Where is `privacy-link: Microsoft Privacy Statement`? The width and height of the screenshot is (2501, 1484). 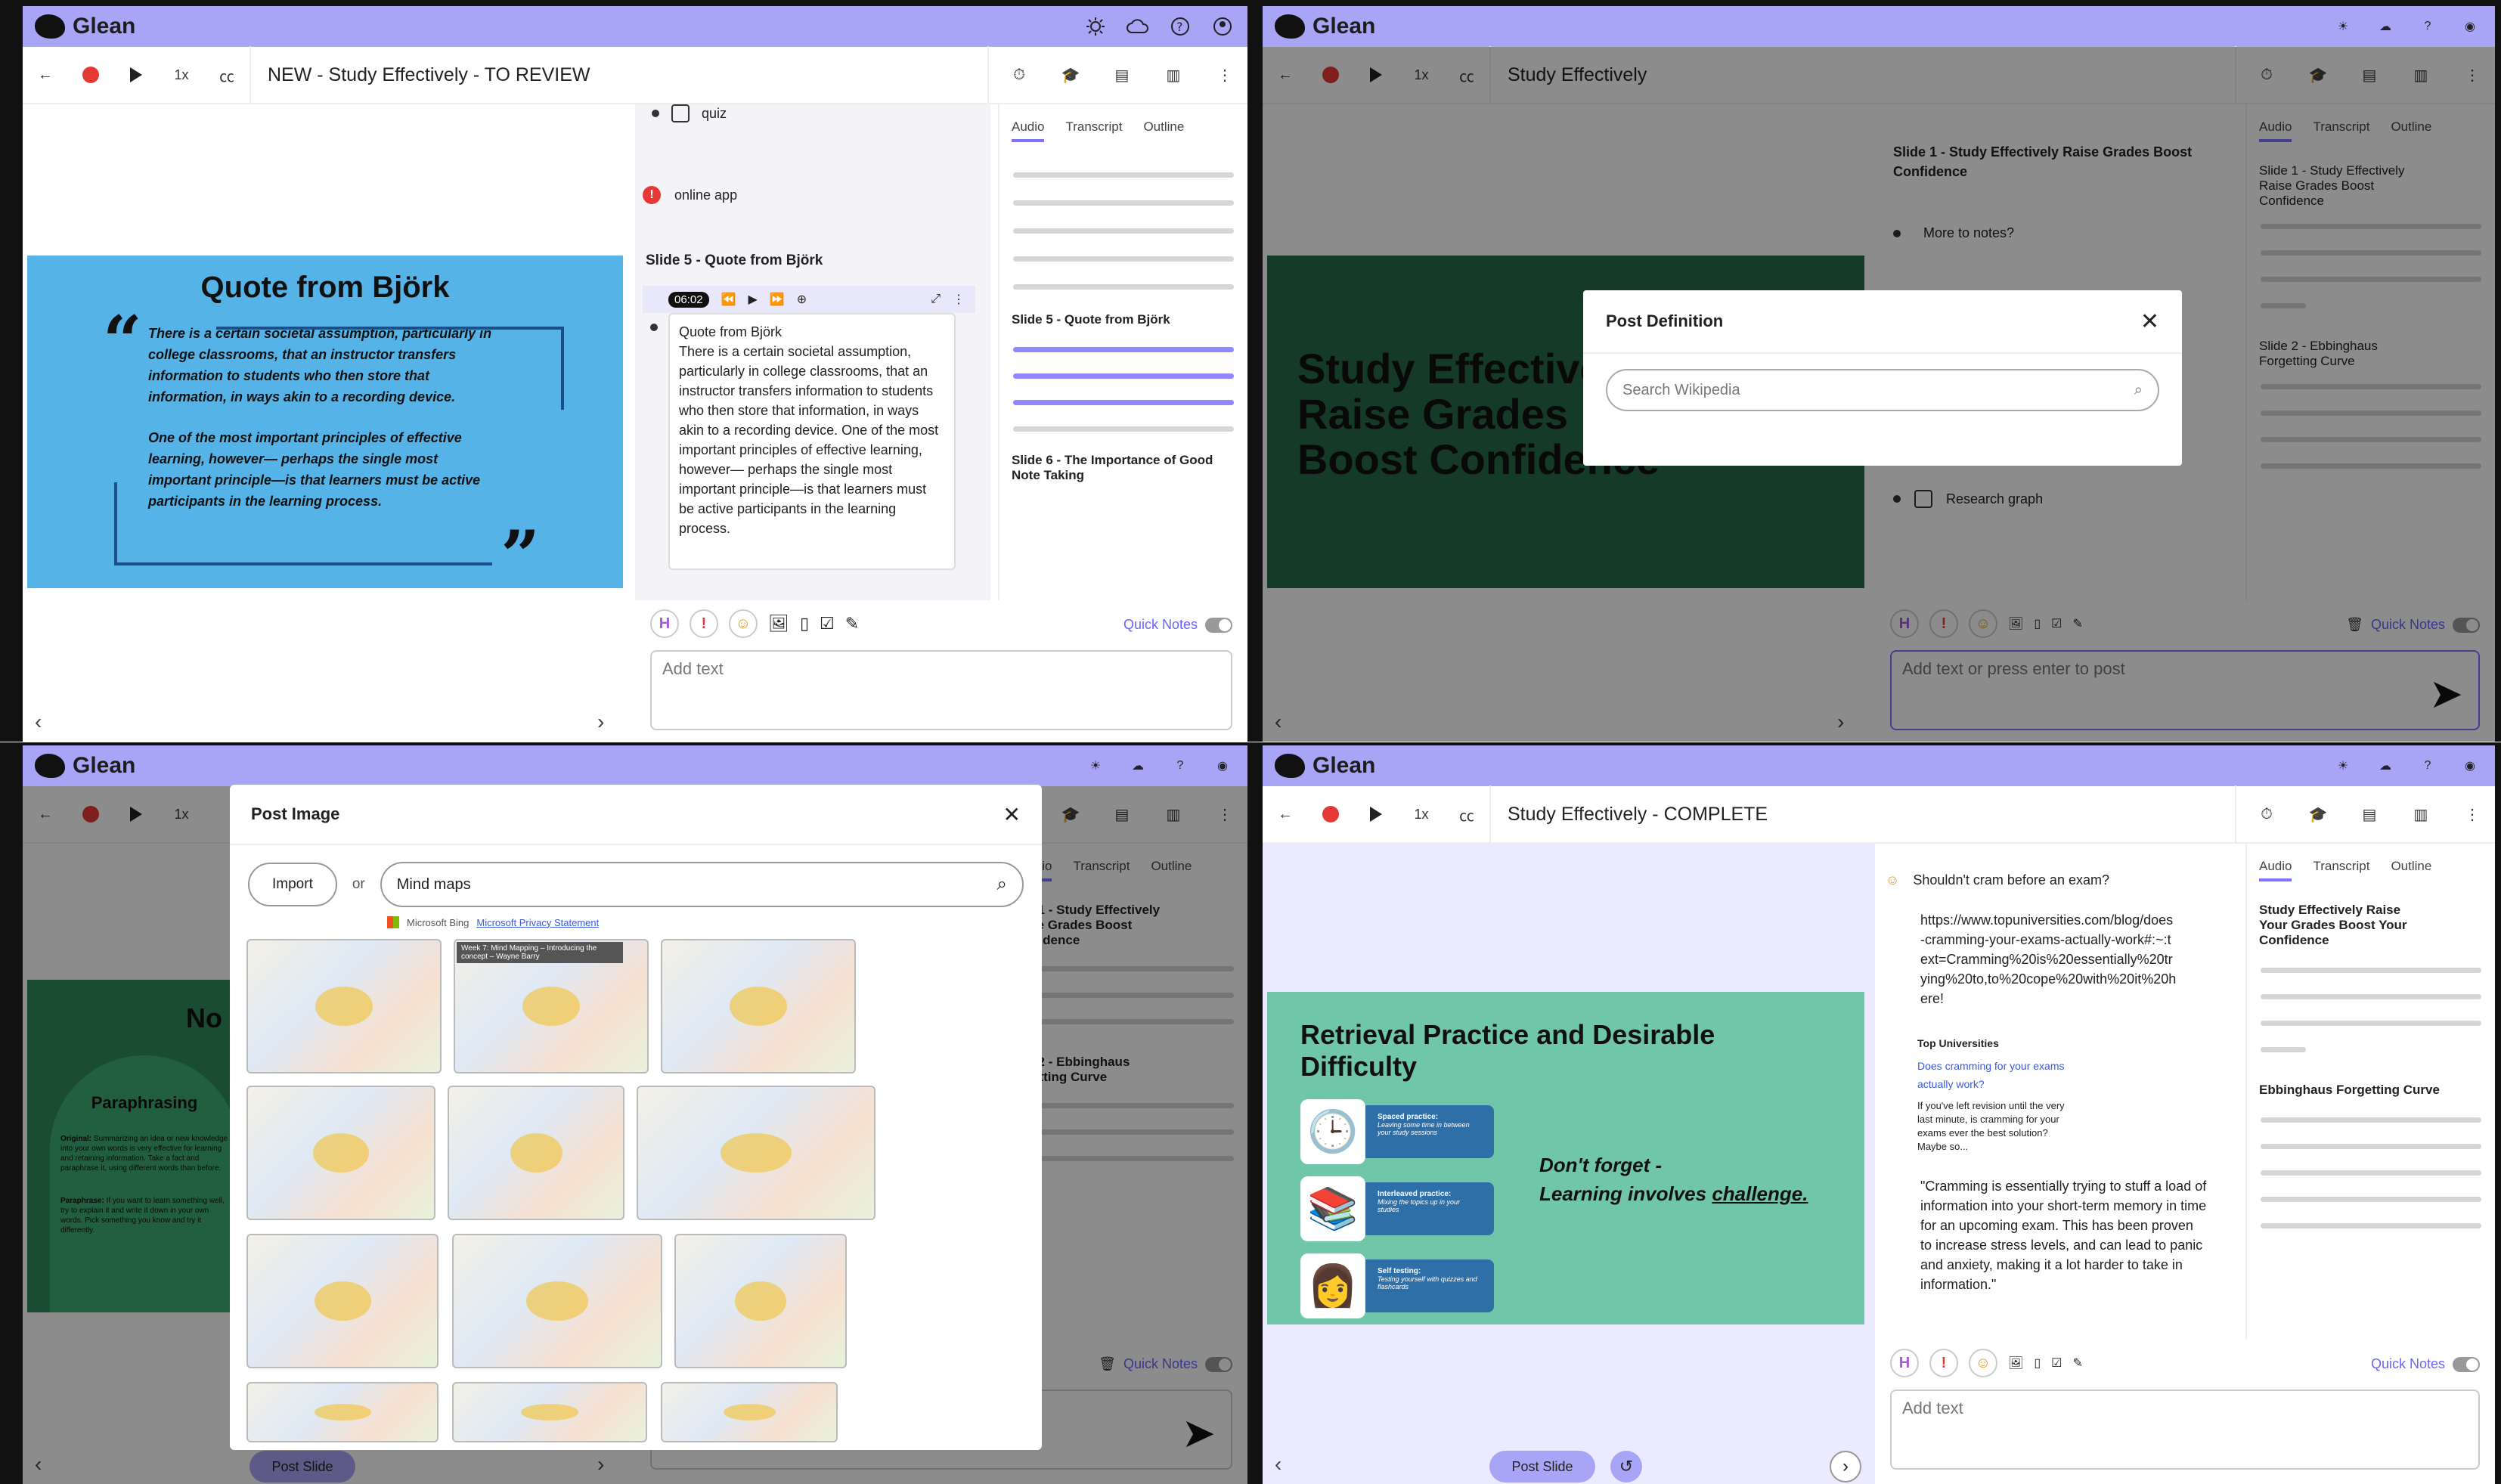
privacy-link: Microsoft Privacy Statement is located at coordinates (537, 922).